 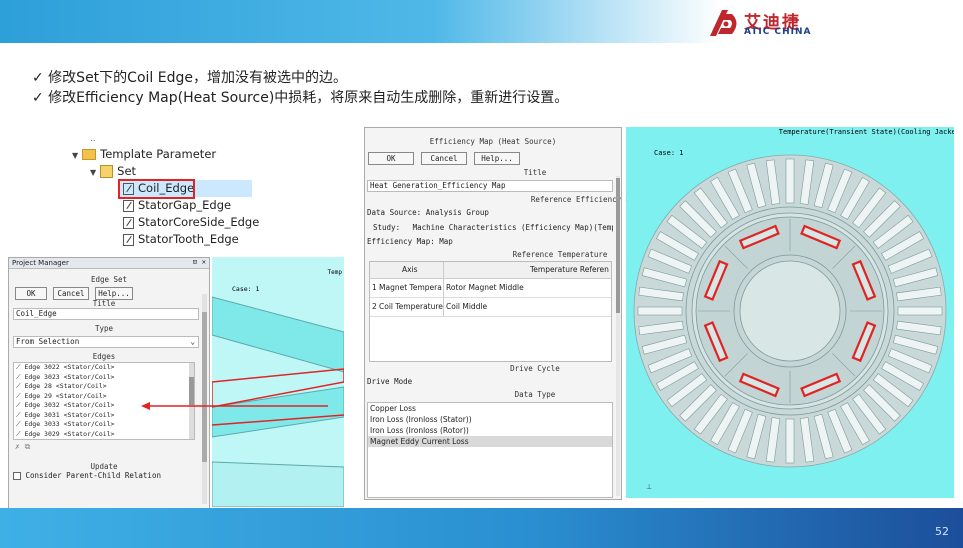 I want to click on edge-list-item: ⟋ Edge 3029 <Stator/Coil>, so click(x=104, y=435).